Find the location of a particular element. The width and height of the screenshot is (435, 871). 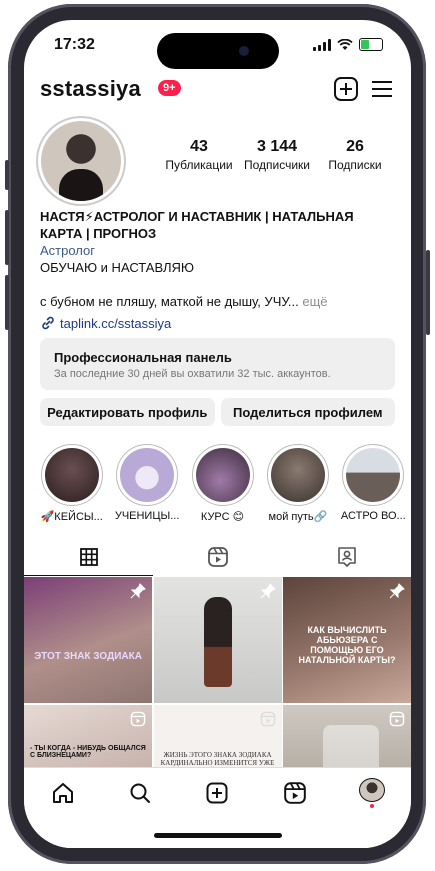

home-icon is located at coordinates (62, 793).